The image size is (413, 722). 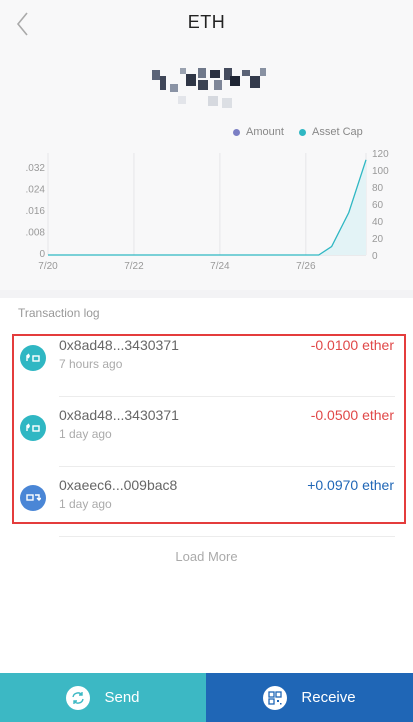 I want to click on legend-label: Amount, so click(x=265, y=132).